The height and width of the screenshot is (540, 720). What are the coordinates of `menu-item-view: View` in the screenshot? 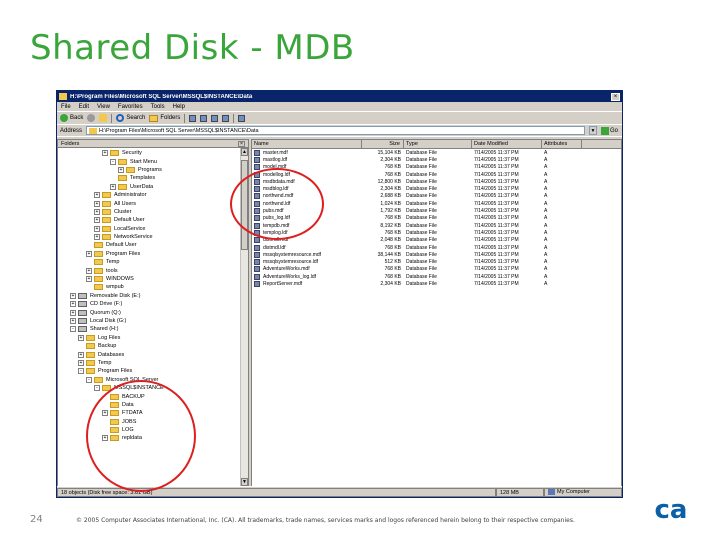 It's located at (103, 107).